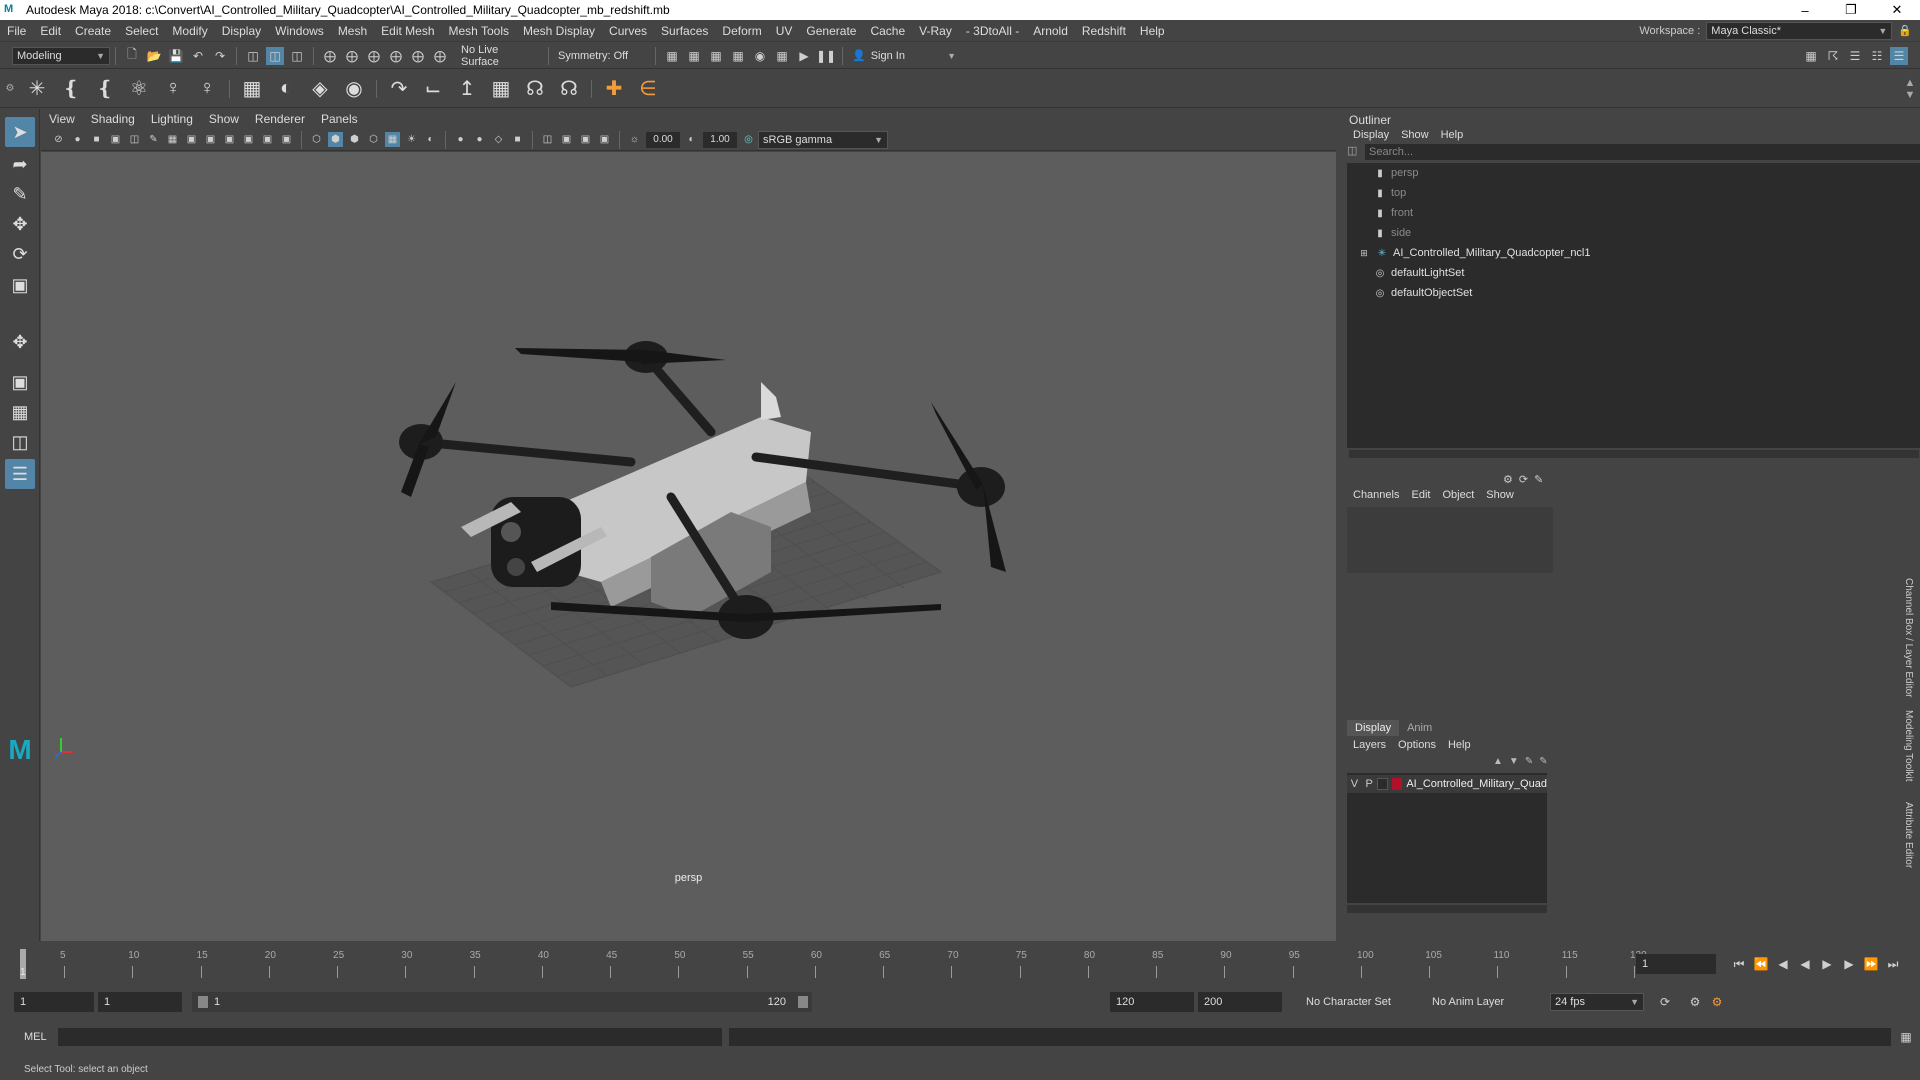 The width and height of the screenshot is (1920, 1080). Describe the element at coordinates (299, 31) in the screenshot. I see `menu-windows: Windows` at that location.